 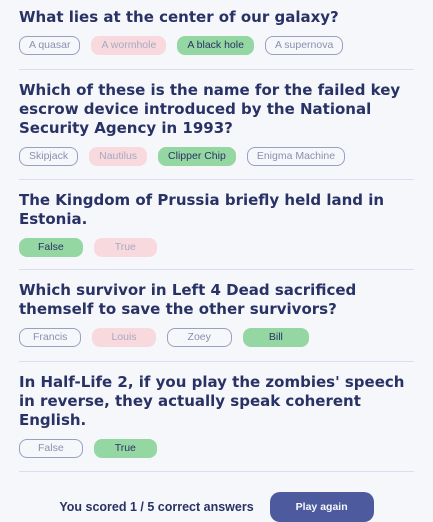 I want to click on answer-option-incorrect: Louis, so click(x=124, y=337).